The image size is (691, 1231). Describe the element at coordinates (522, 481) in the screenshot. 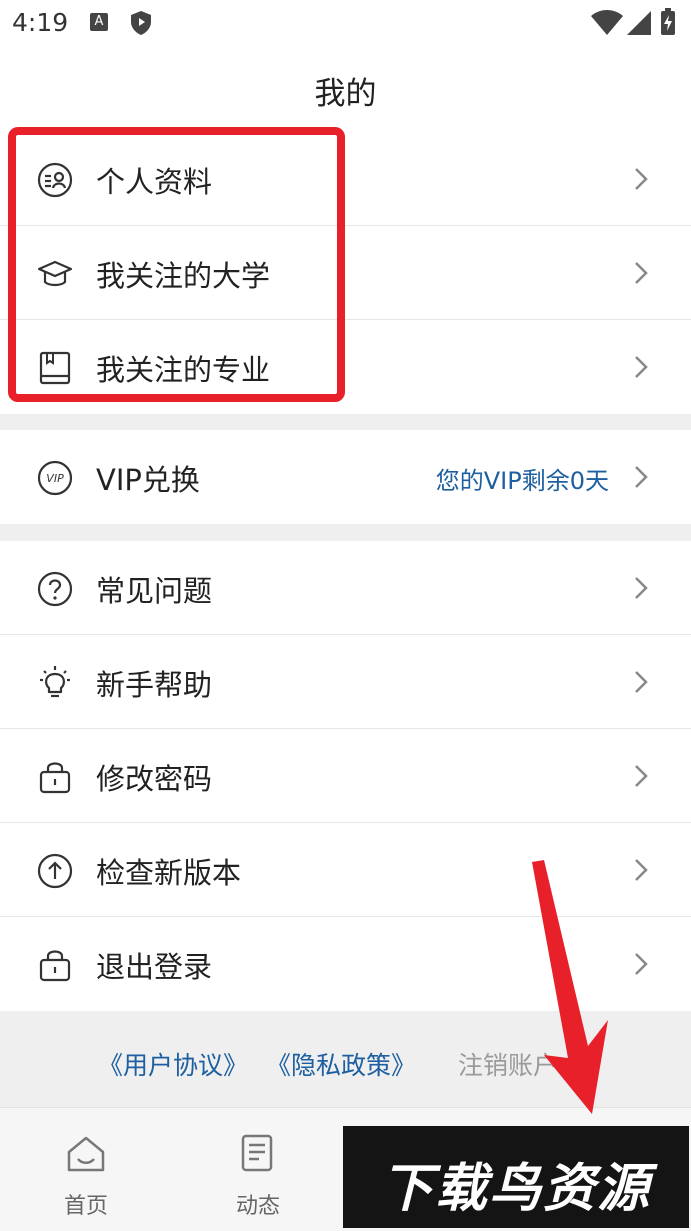

I see `vip-remaining-text: 您的VIP剩余0天` at that location.